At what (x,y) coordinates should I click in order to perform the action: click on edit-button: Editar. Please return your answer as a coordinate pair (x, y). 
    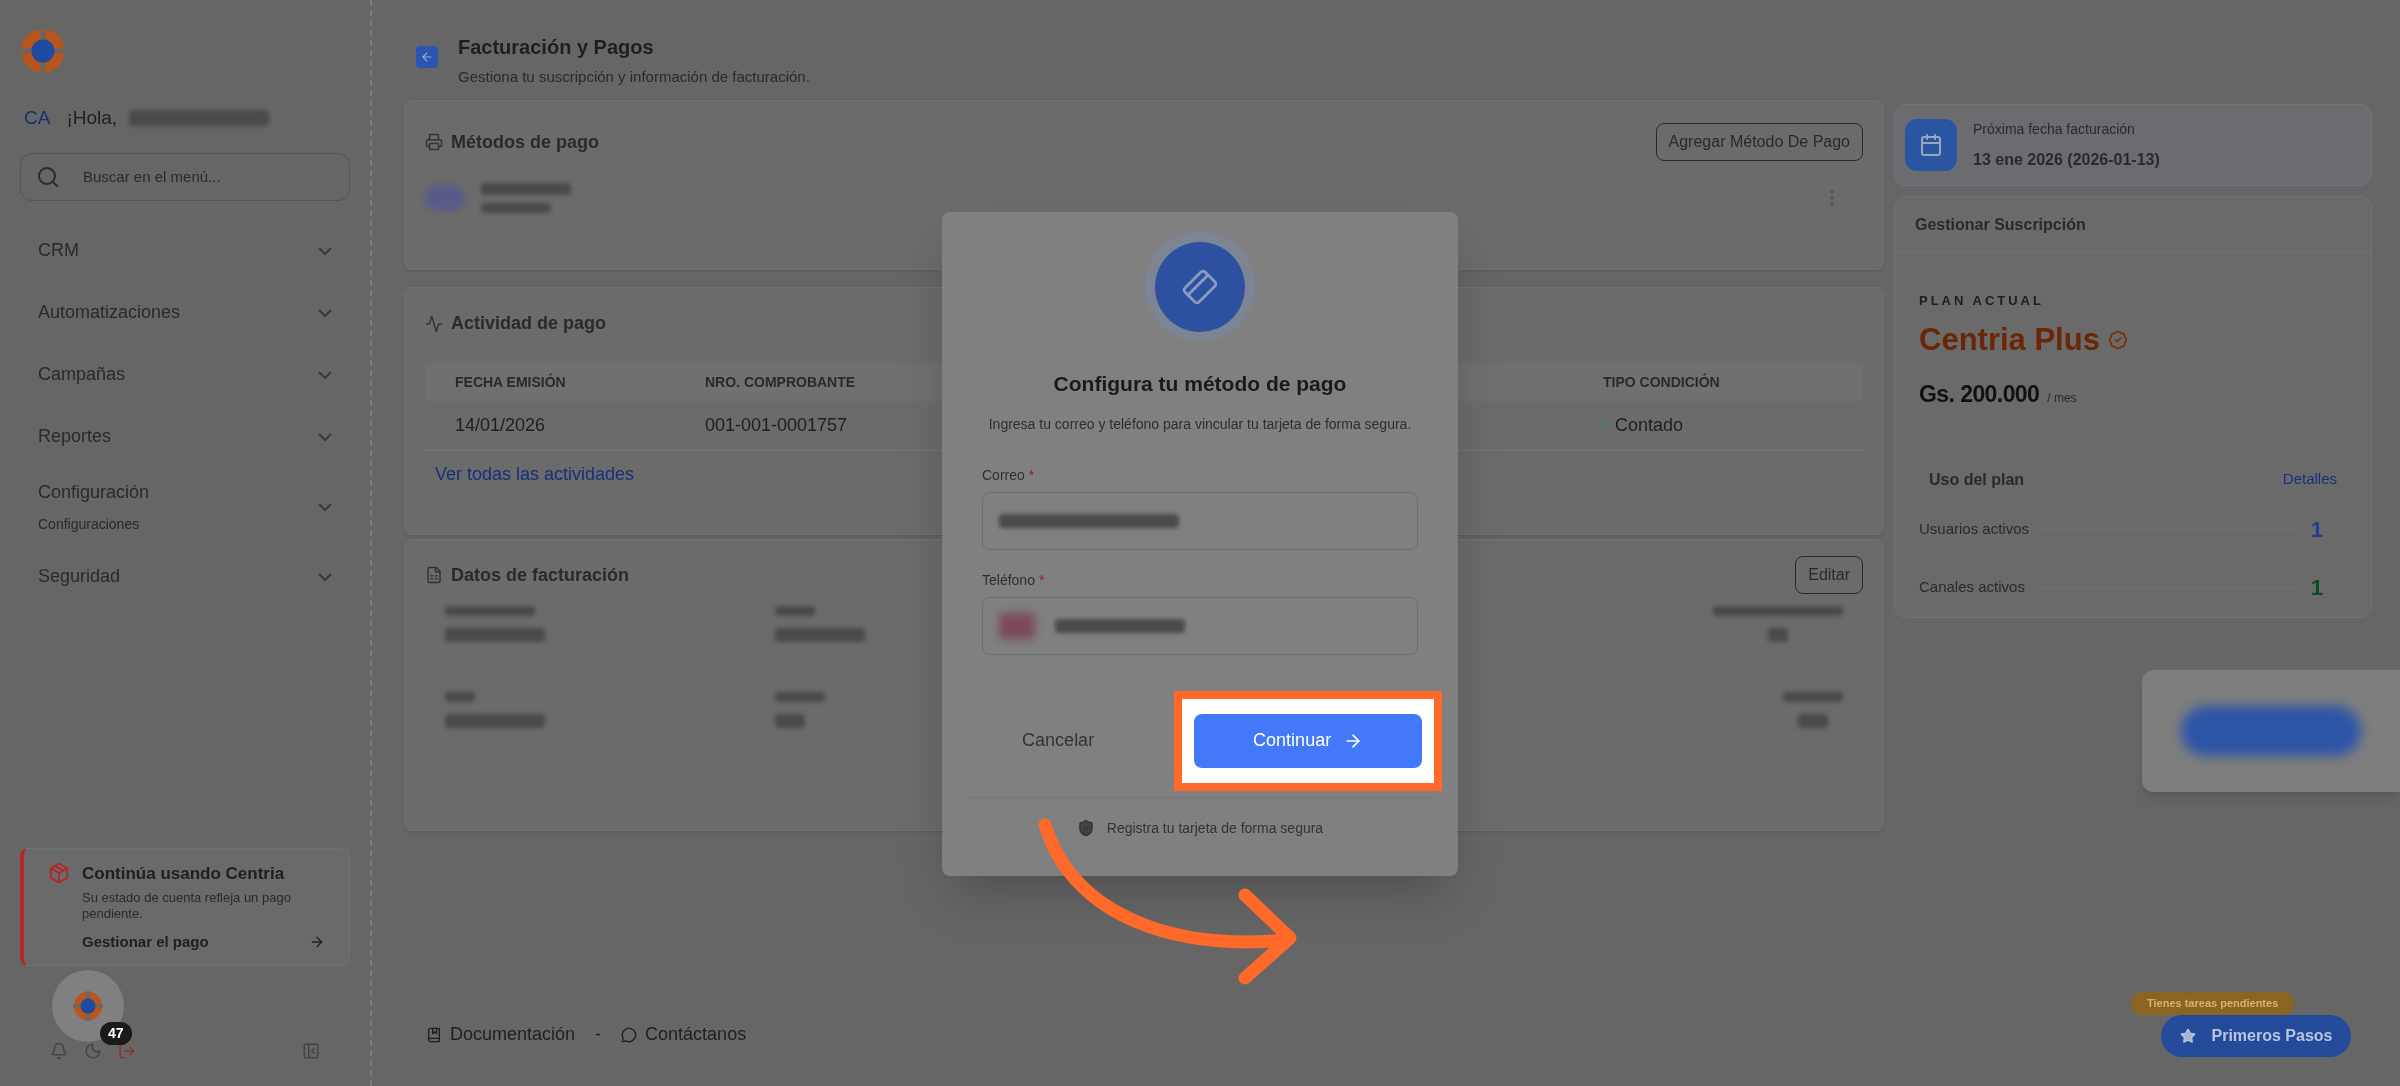
    Looking at the image, I should click on (1829, 575).